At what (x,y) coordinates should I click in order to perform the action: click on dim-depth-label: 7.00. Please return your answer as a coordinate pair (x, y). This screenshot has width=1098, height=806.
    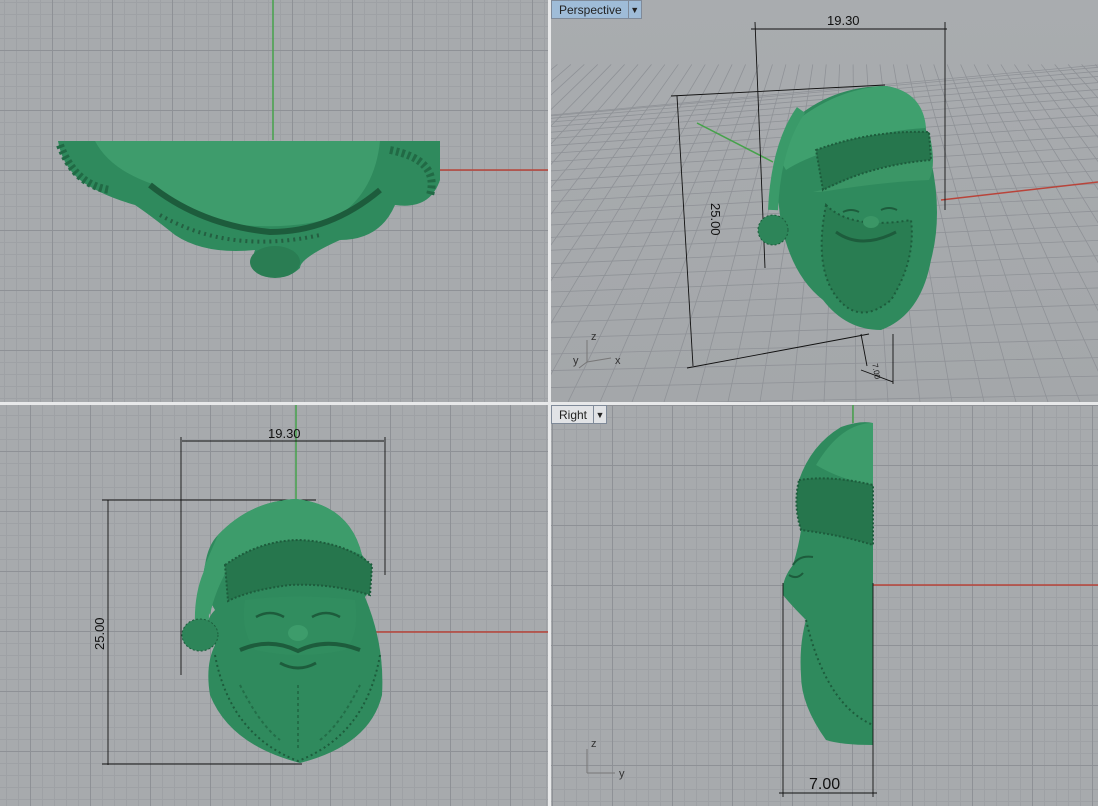
    Looking at the image, I should click on (824, 784).